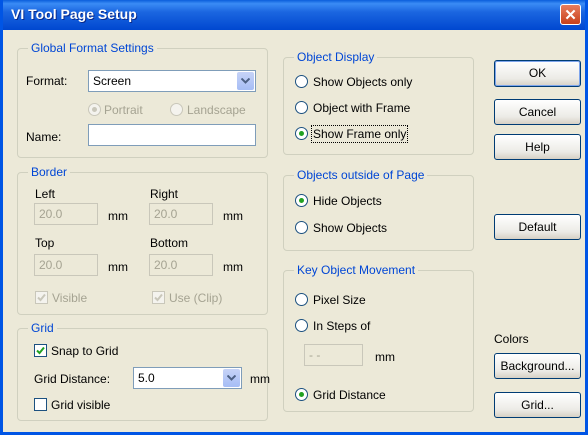 This screenshot has width=588, height=435. Describe the element at coordinates (49, 172) in the screenshot. I see `border-legend: Border` at that location.